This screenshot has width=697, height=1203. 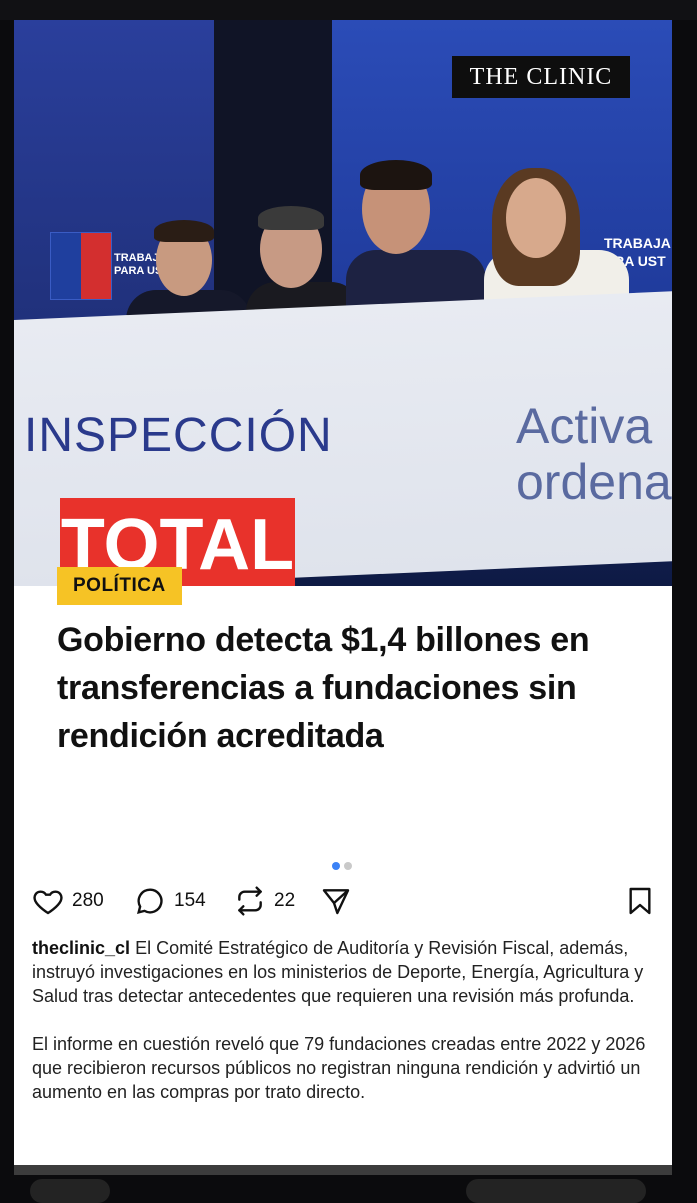 I want to click on repost-icon, so click(x=250, y=901).